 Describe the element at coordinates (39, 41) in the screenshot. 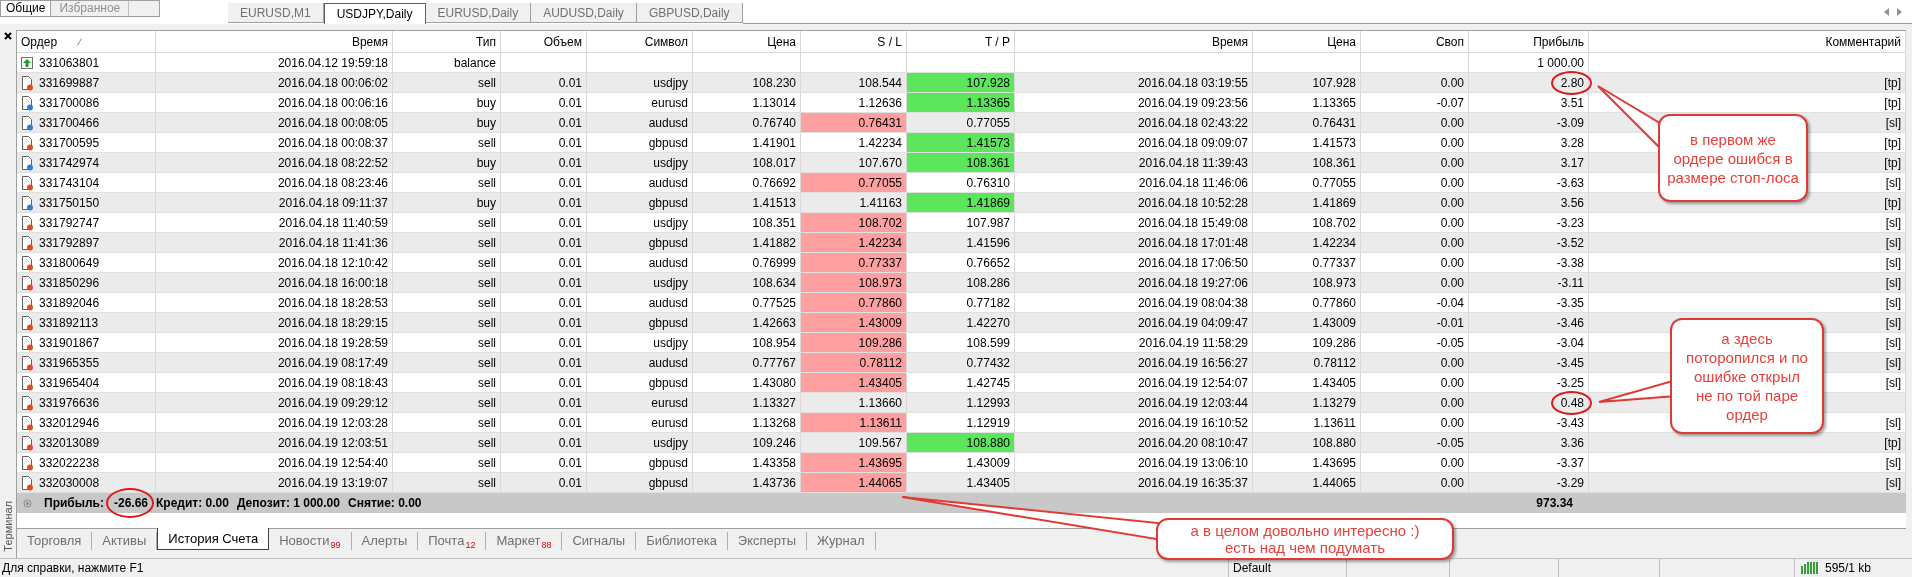

I see `column-header: Ордер` at that location.